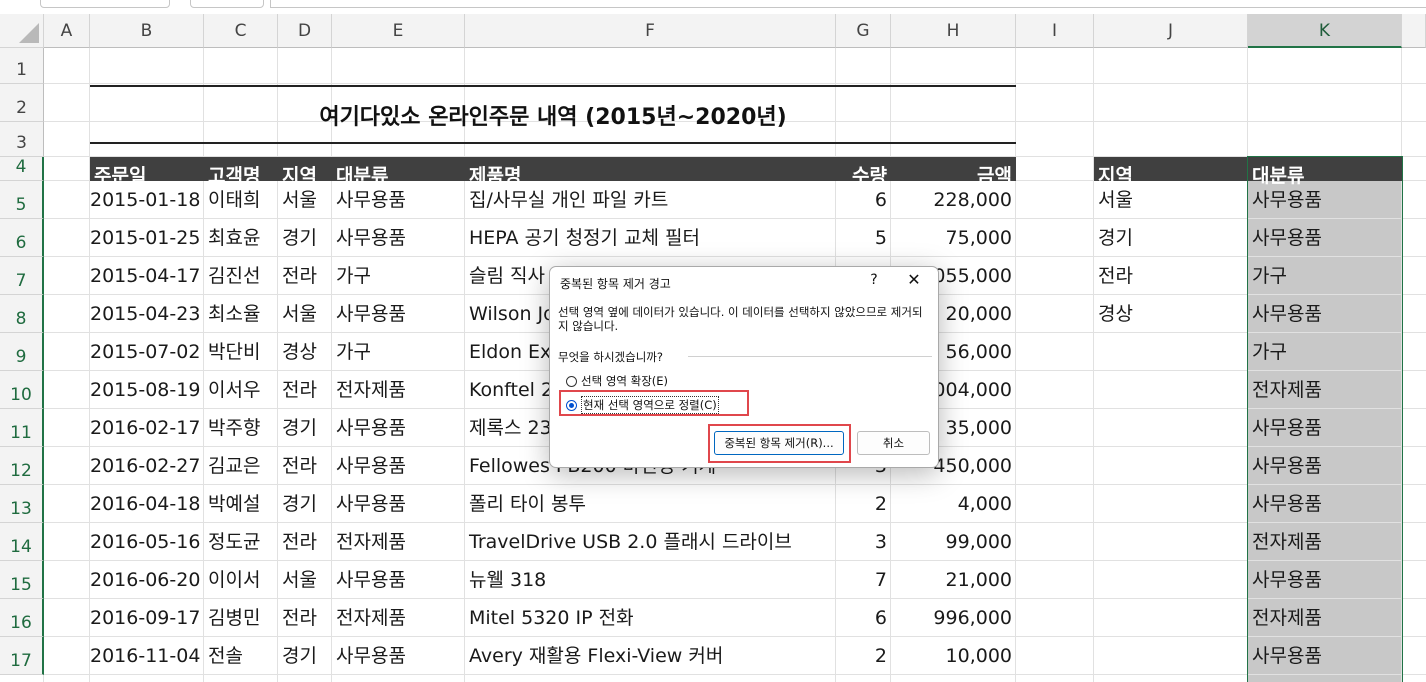  What do you see at coordinates (642, 405) in the screenshot?
I see `radio-current-selection: 현재 선택 영역으로 정렬(C)` at bounding box center [642, 405].